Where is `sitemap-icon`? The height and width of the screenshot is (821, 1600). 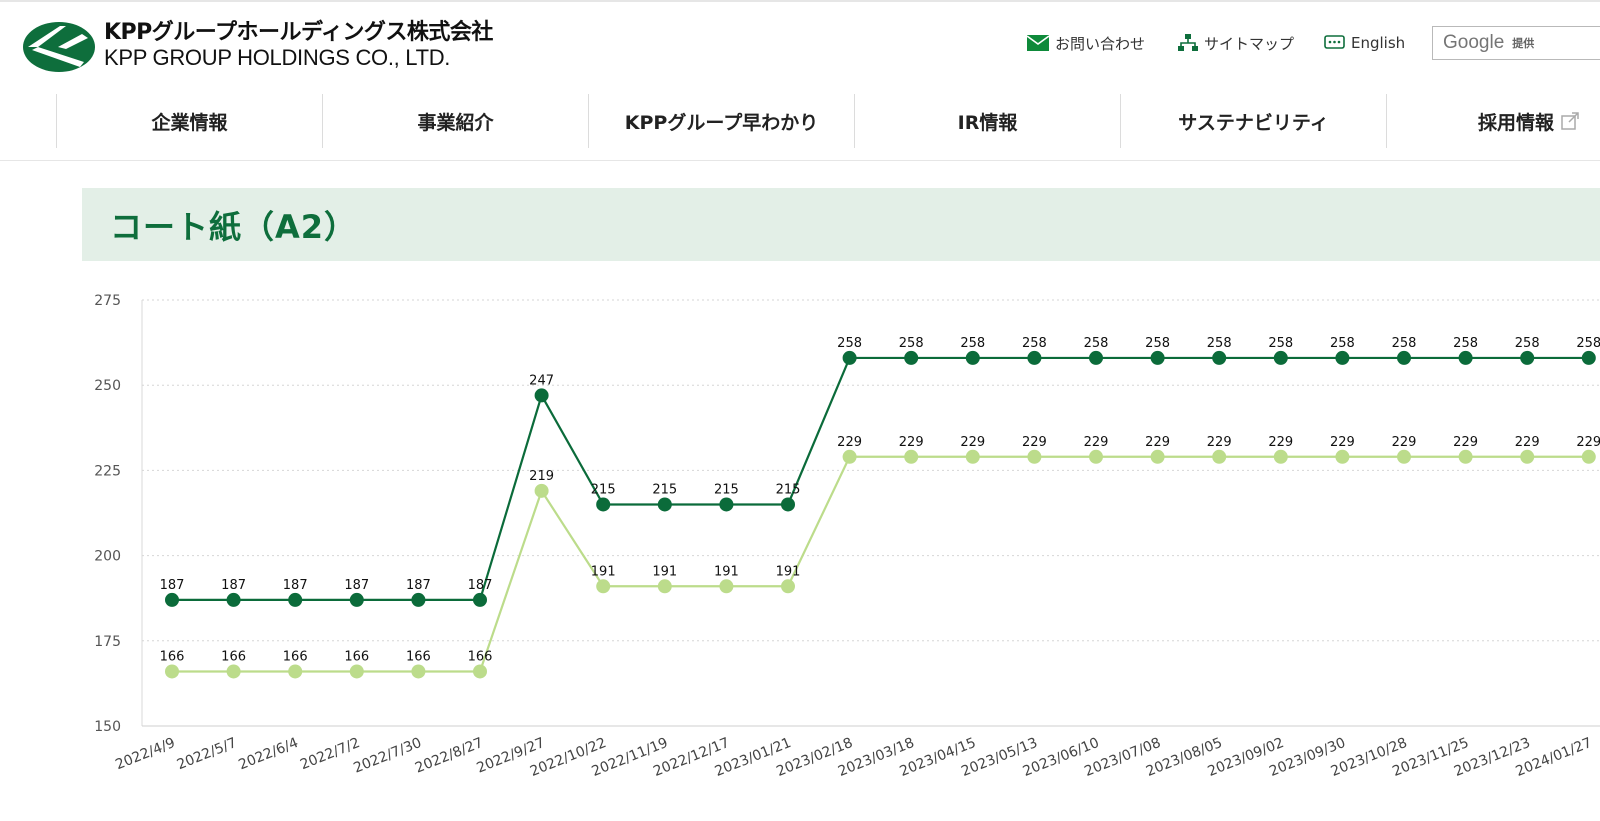 sitemap-icon is located at coordinates (1188, 42).